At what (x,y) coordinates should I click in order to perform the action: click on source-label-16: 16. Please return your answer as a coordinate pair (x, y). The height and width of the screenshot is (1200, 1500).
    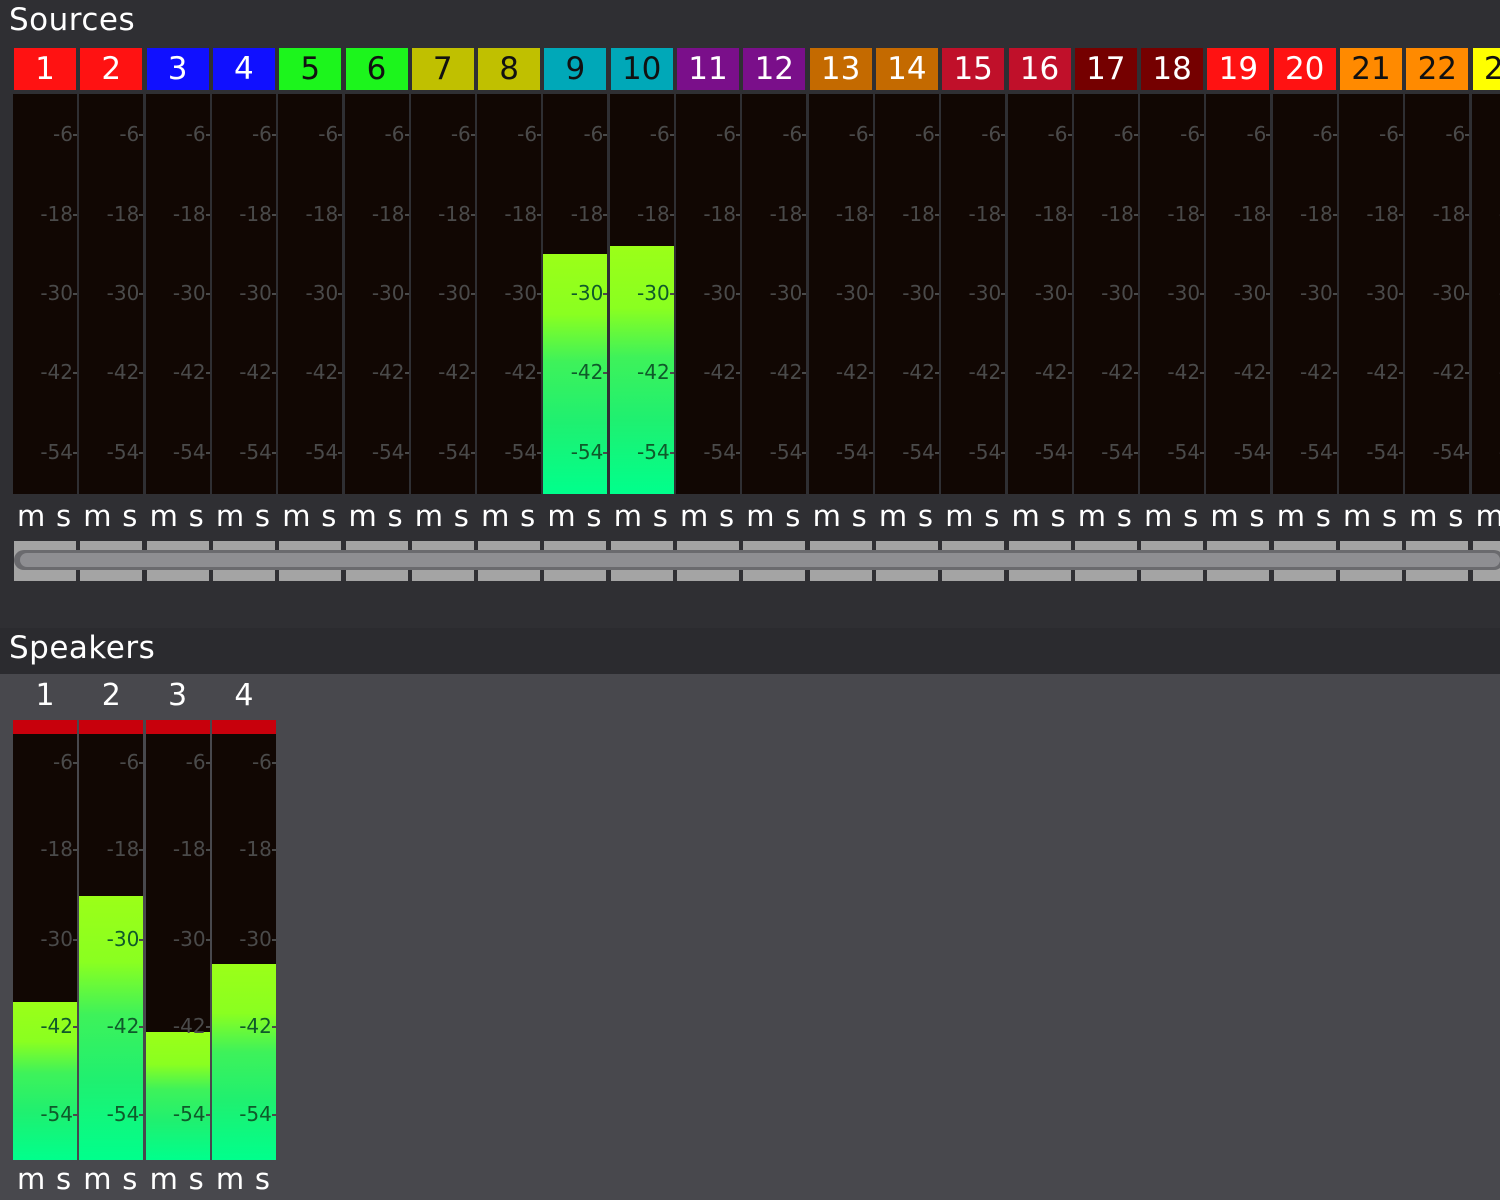
    Looking at the image, I should click on (1039, 69).